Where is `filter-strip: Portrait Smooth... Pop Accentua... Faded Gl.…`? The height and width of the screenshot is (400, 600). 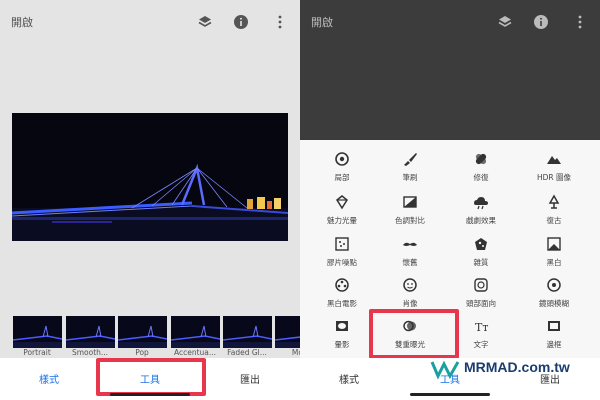
filter-strip: Portrait Smooth... Pop Accentua... Faded Gl.… is located at coordinates (150, 335).